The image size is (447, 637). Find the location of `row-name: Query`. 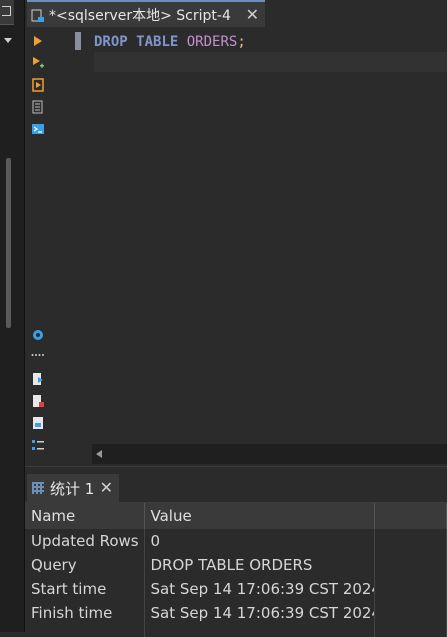

row-name: Query is located at coordinates (85, 565).